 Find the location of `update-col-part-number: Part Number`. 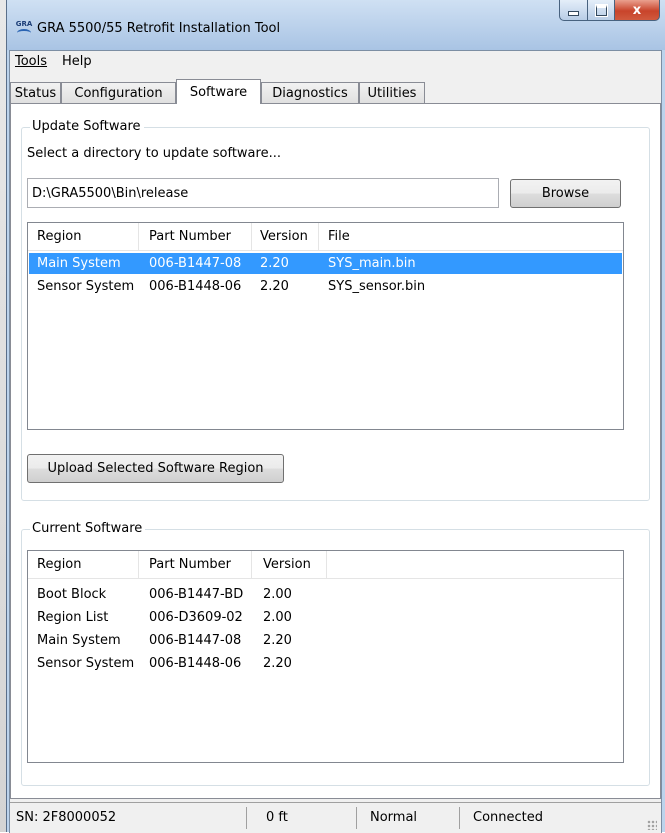

update-col-part-number: Part Number is located at coordinates (190, 236).